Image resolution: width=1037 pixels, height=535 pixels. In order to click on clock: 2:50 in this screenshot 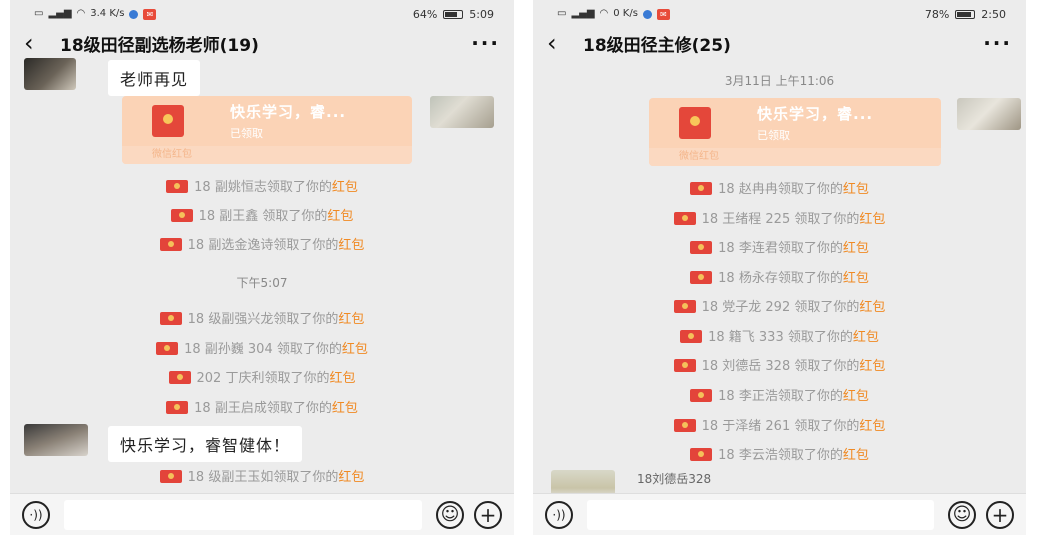, I will do `click(993, 14)`.